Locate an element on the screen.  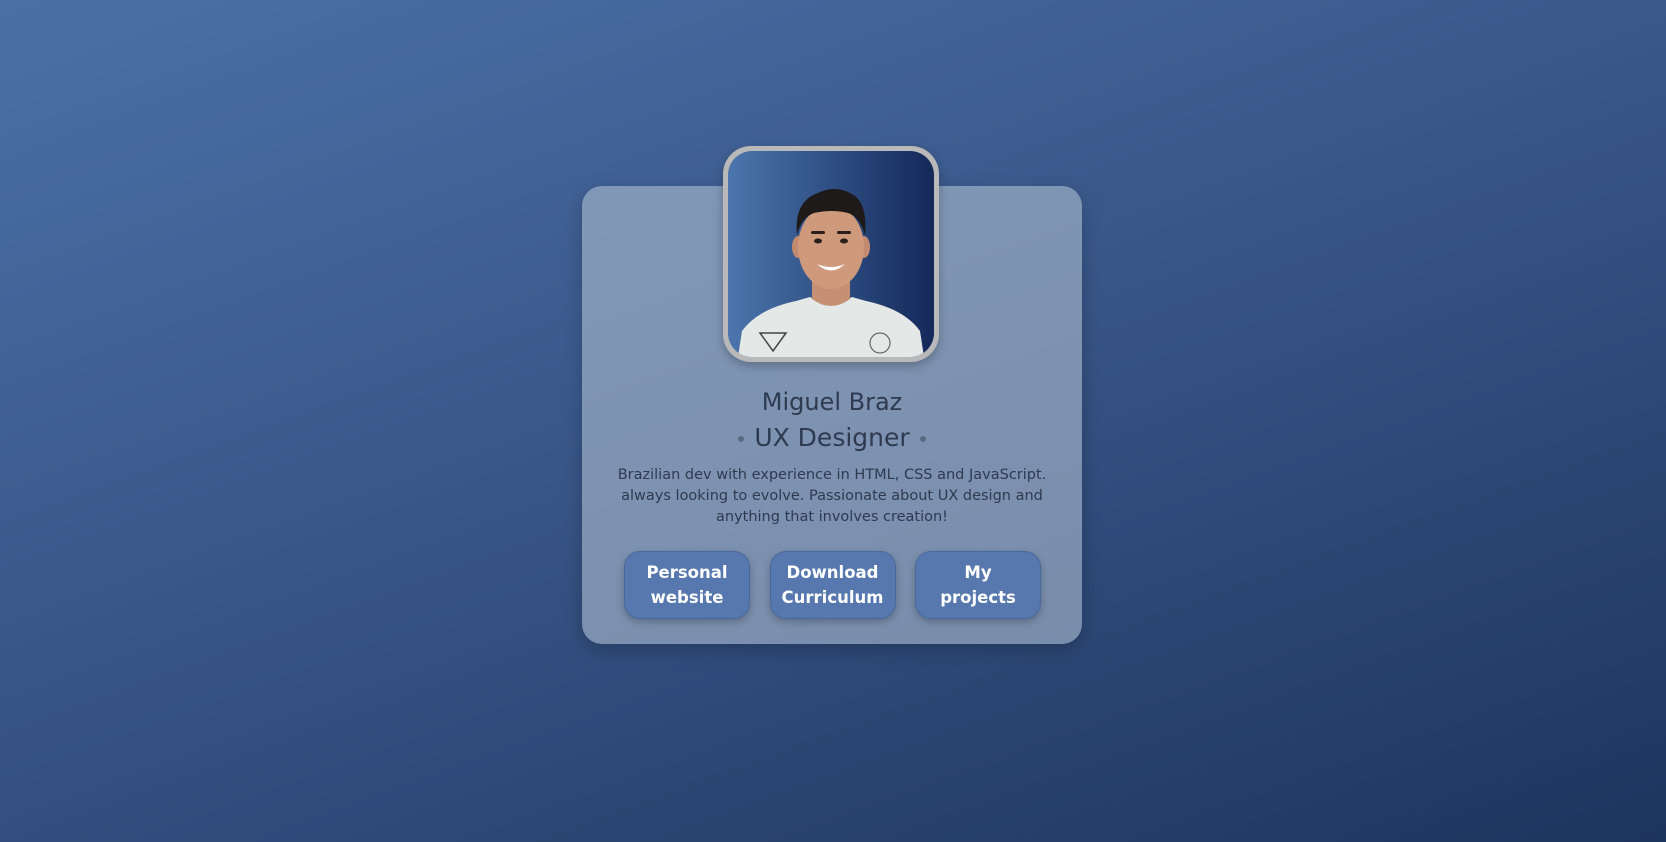
profile-role: UX Designer is located at coordinates (832, 437).